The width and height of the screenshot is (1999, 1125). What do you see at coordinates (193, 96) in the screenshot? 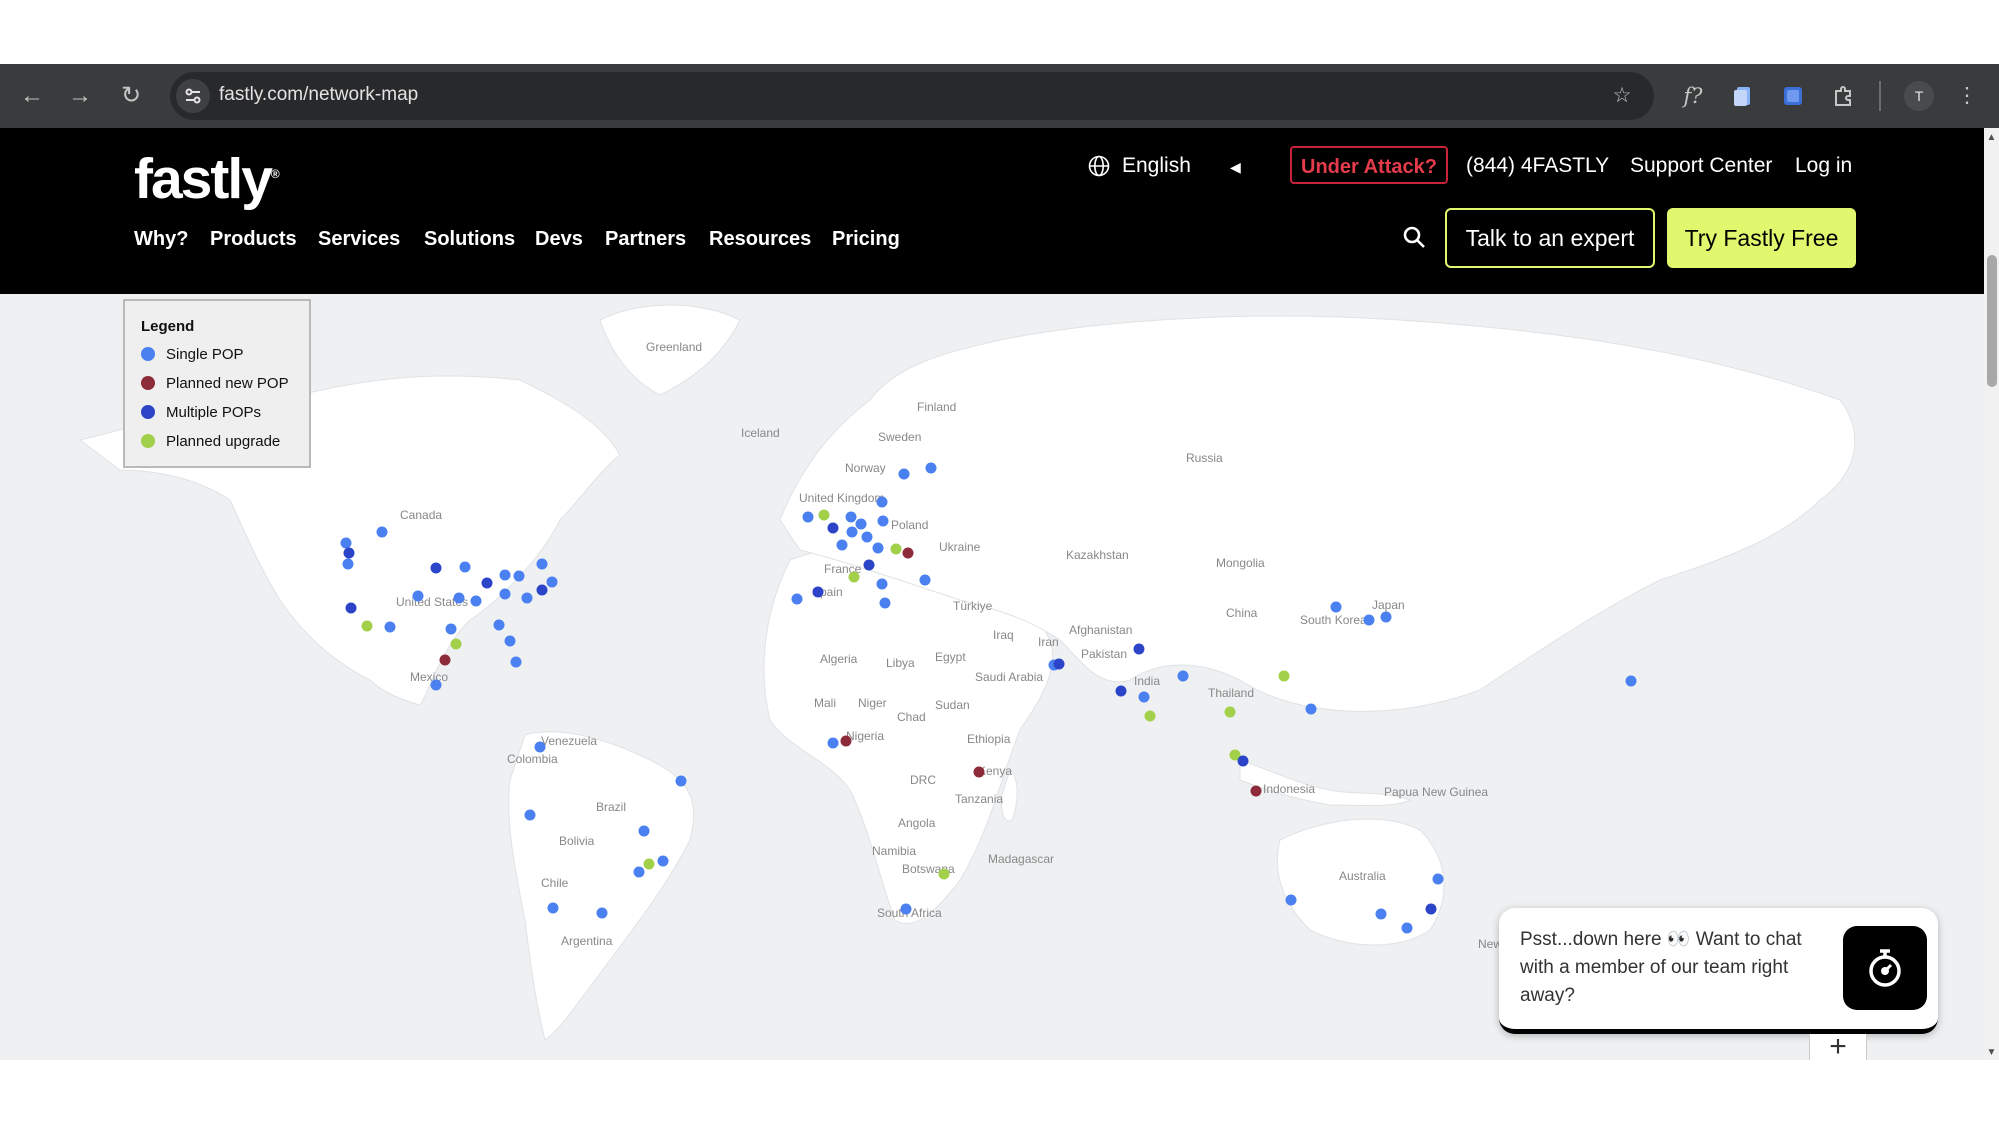
I see `site-settings-icon` at bounding box center [193, 96].